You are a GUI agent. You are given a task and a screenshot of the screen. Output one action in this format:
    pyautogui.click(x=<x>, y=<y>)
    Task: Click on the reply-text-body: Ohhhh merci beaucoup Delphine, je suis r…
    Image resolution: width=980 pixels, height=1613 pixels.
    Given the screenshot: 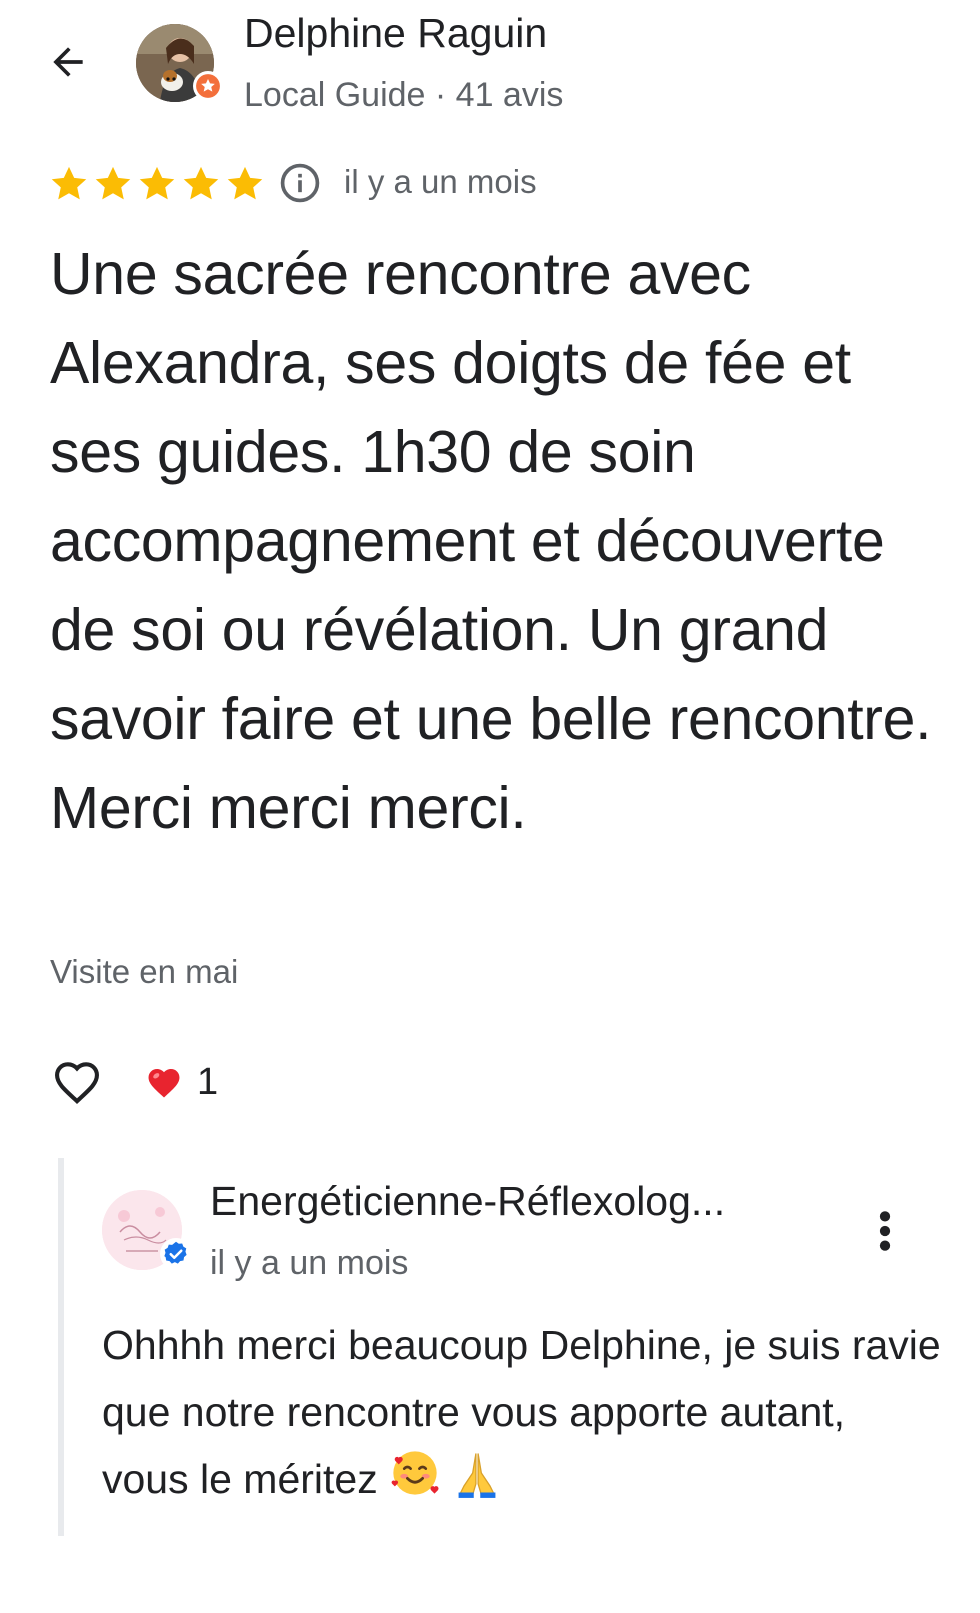 What is the action you would take?
    pyautogui.click(x=521, y=1412)
    